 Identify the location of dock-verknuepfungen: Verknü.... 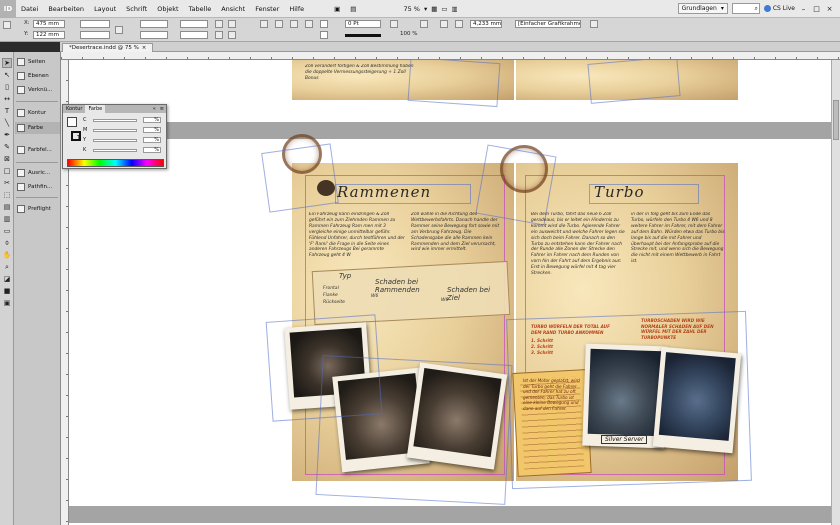
(37, 90).